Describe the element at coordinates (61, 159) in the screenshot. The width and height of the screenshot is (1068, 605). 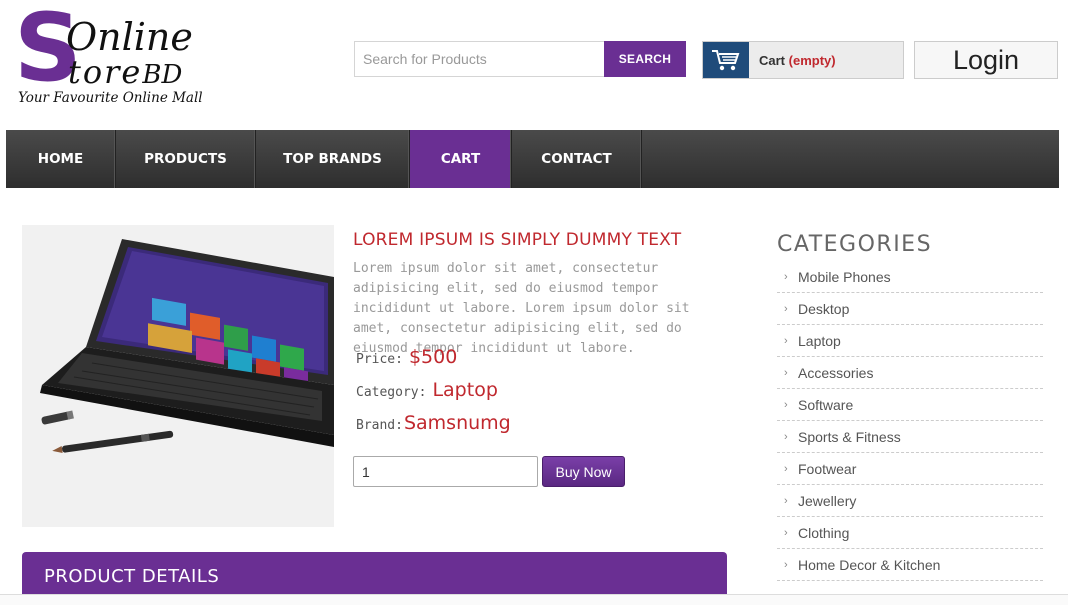
I see `nav-home: HOME` at that location.